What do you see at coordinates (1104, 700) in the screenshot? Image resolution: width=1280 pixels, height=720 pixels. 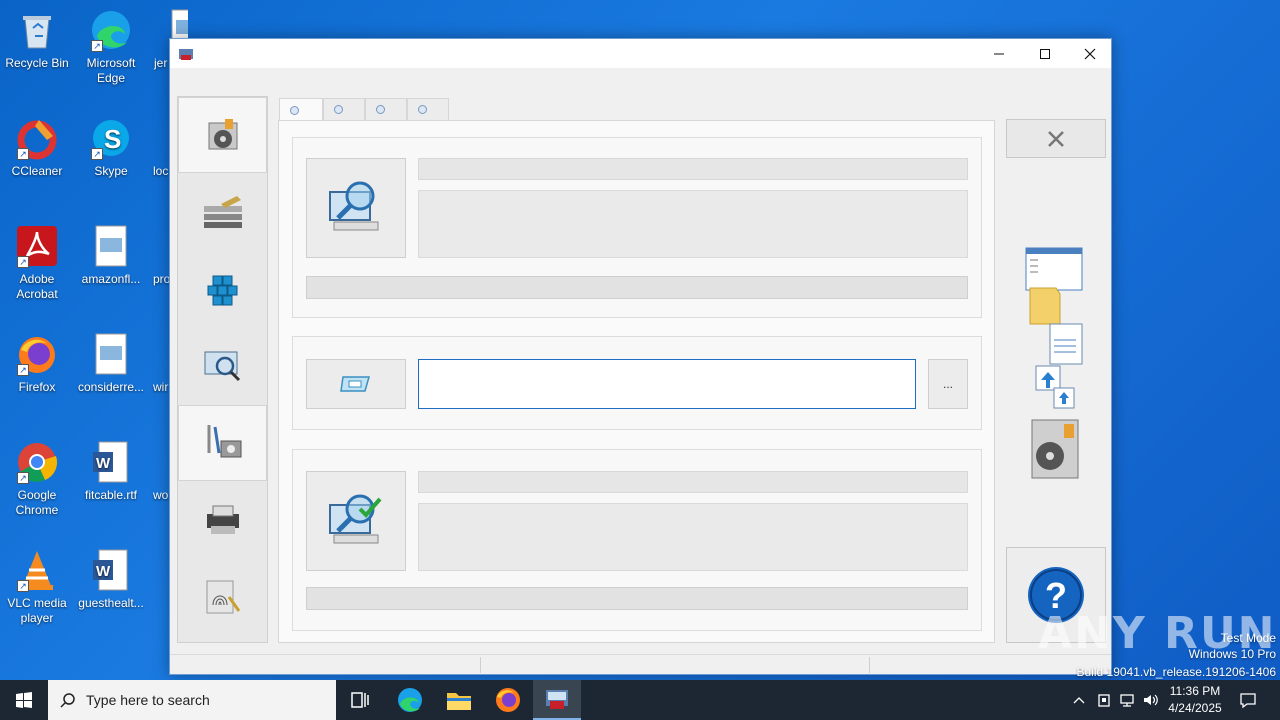 I see `tray-usb-button` at bounding box center [1104, 700].